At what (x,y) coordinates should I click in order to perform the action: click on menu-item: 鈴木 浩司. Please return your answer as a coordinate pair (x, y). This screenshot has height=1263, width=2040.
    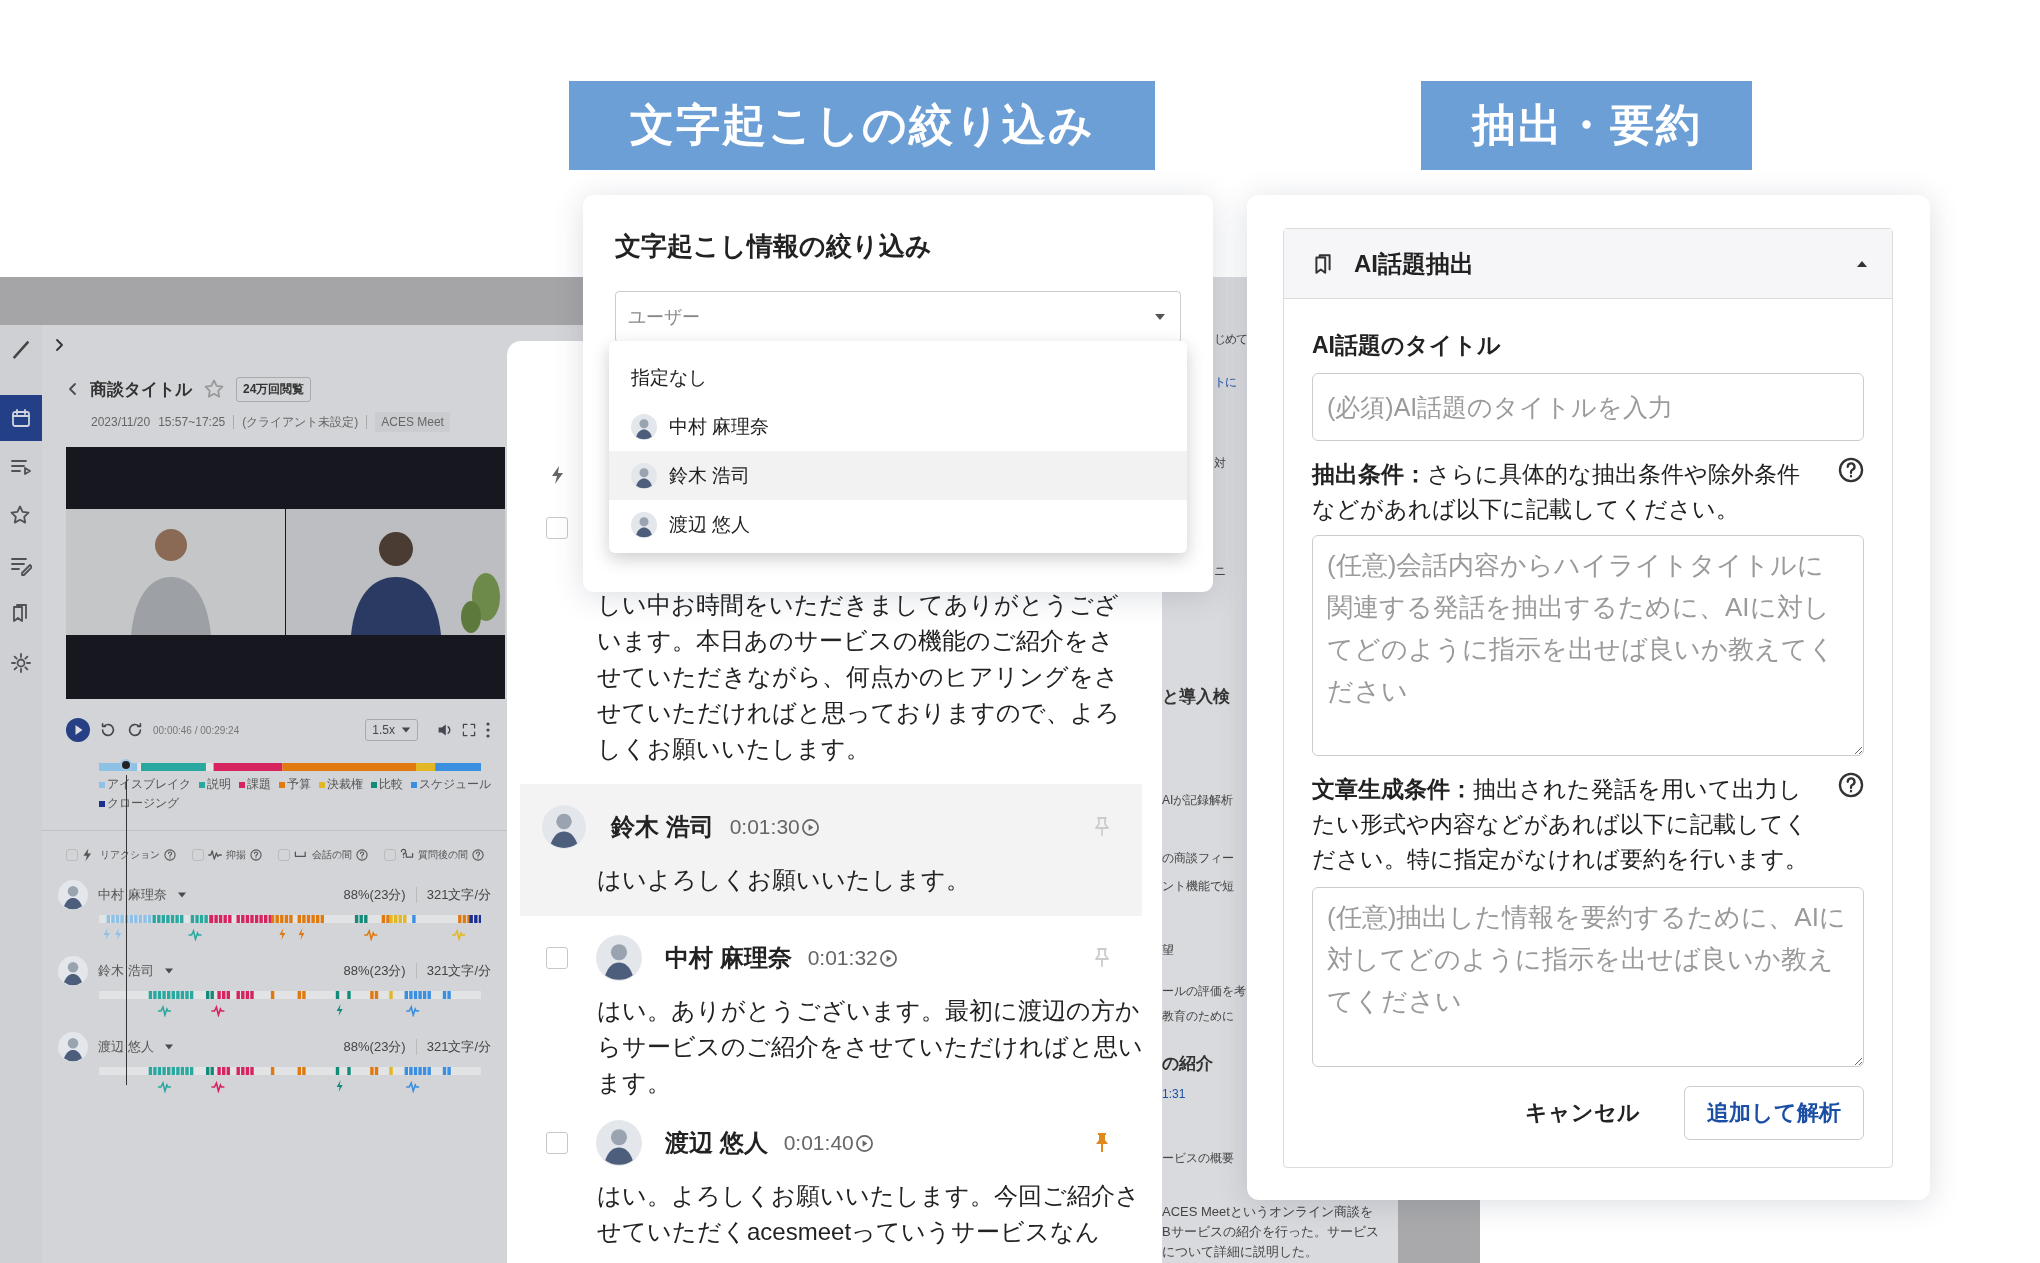
    Looking at the image, I should click on (898, 475).